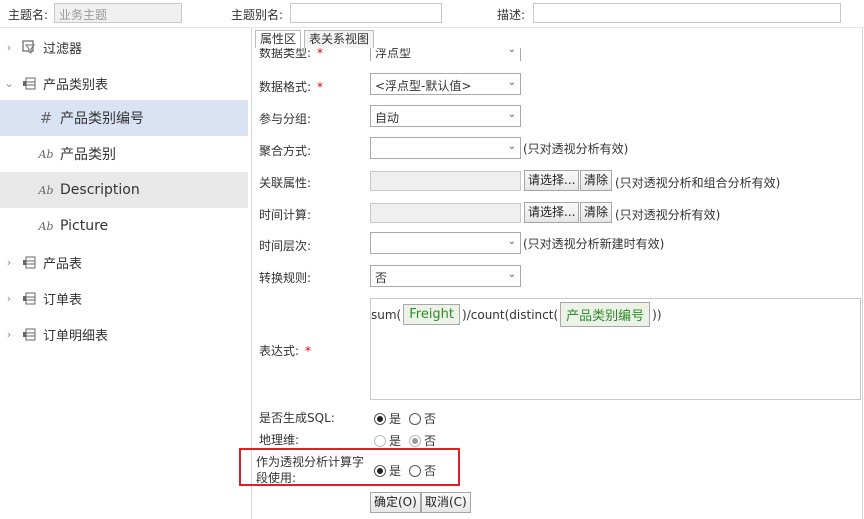  What do you see at coordinates (366, 13) in the screenshot?
I see `alias-input` at bounding box center [366, 13].